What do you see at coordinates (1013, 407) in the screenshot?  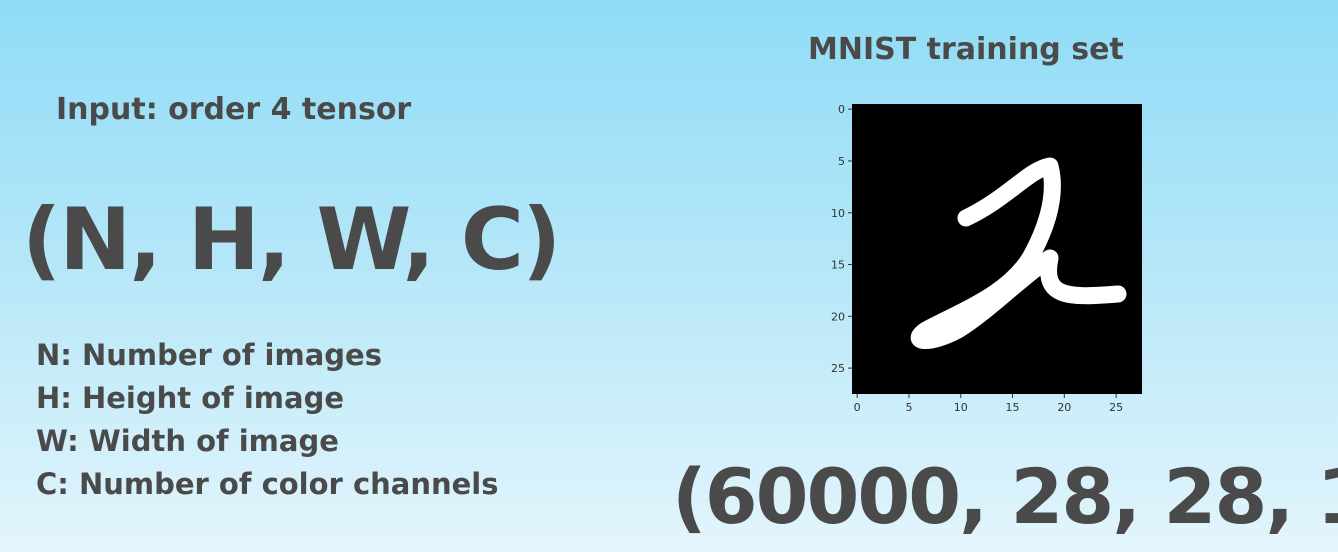 I see `x-tick-label: 15` at bounding box center [1013, 407].